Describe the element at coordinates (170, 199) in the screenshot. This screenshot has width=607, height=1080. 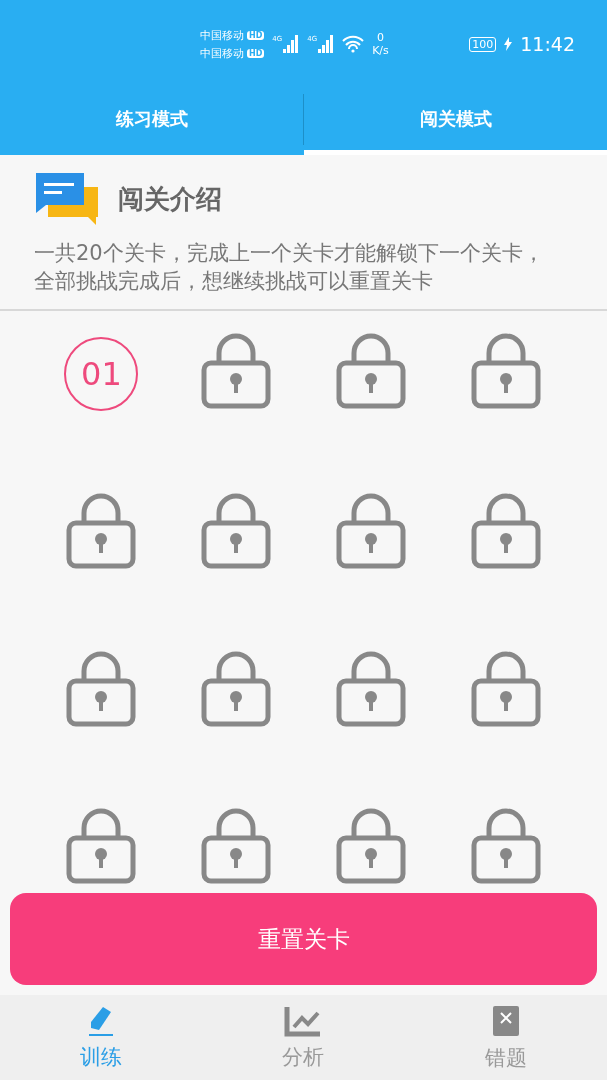
I see `intro-title: 闯关介绍` at that location.